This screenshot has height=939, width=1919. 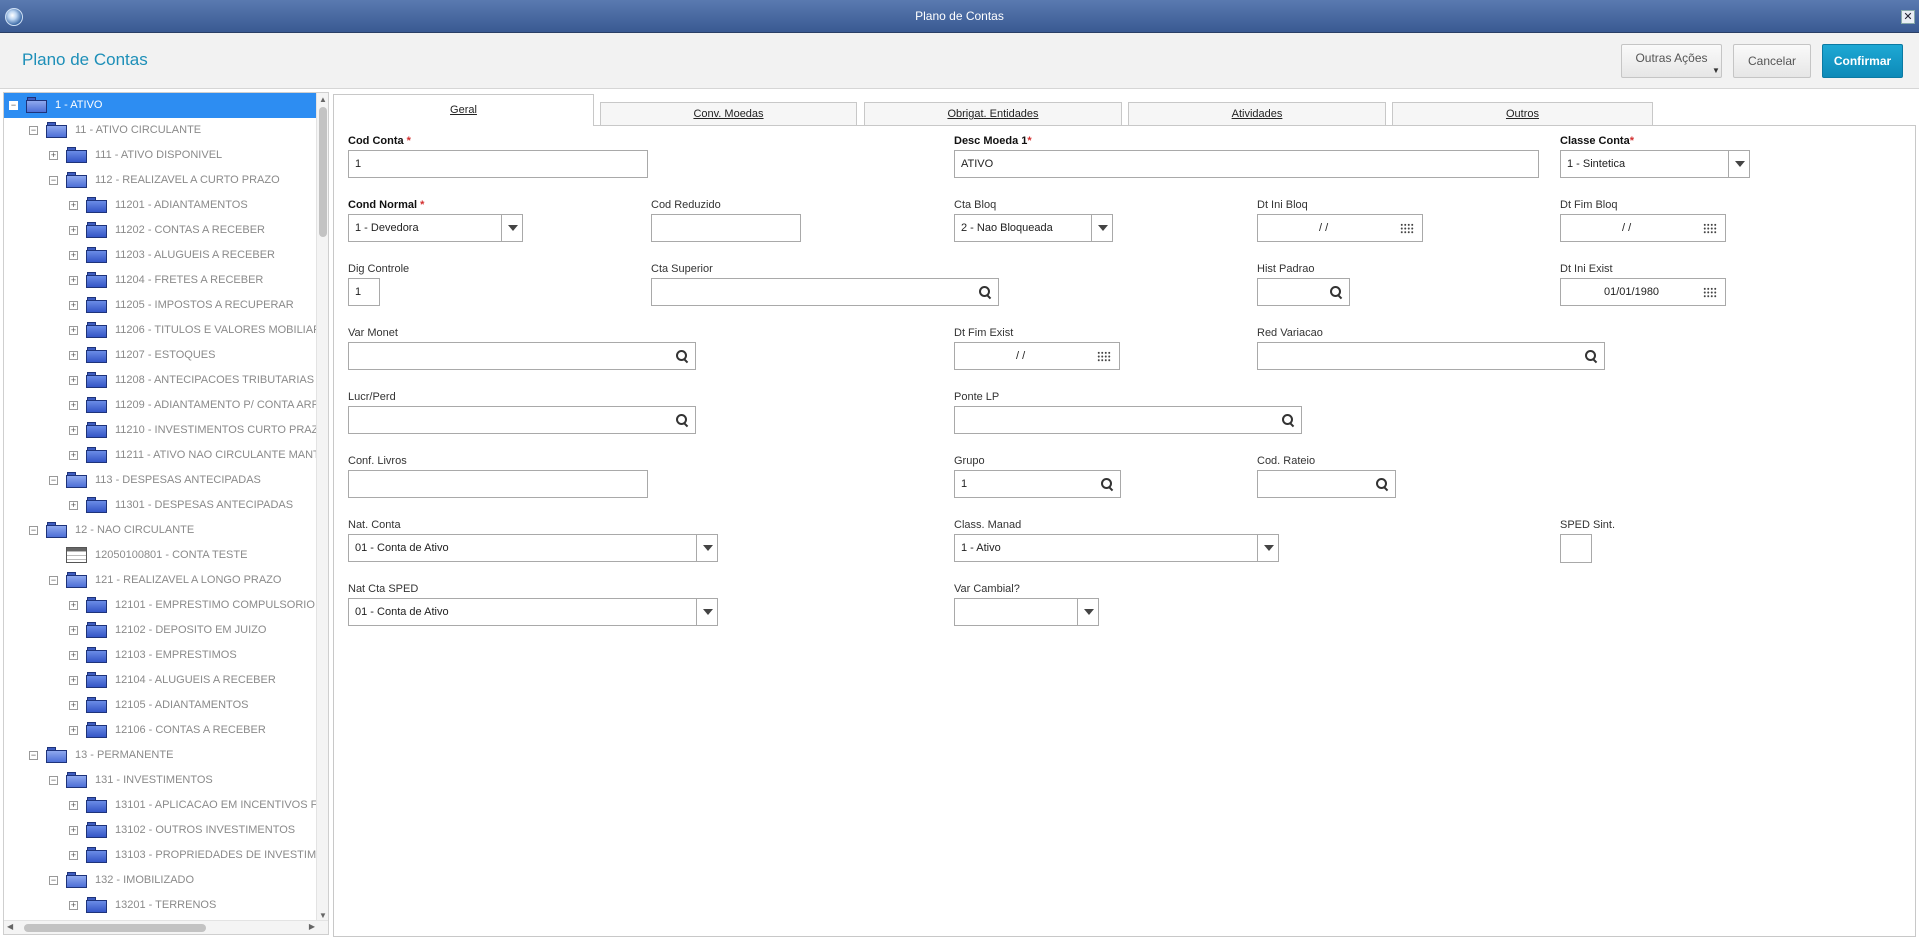 What do you see at coordinates (1576, 548) in the screenshot?
I see `sped-sint-checkbox` at bounding box center [1576, 548].